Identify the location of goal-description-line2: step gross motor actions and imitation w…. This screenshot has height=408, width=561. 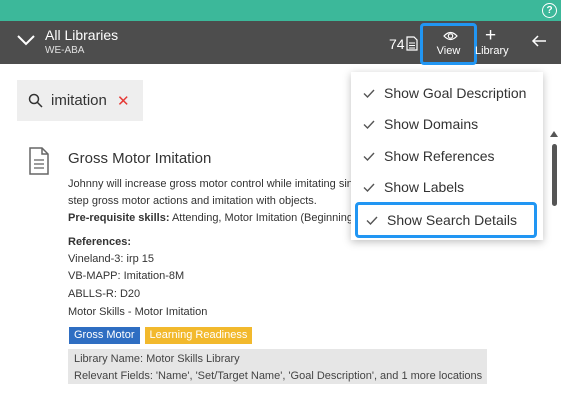
(192, 201).